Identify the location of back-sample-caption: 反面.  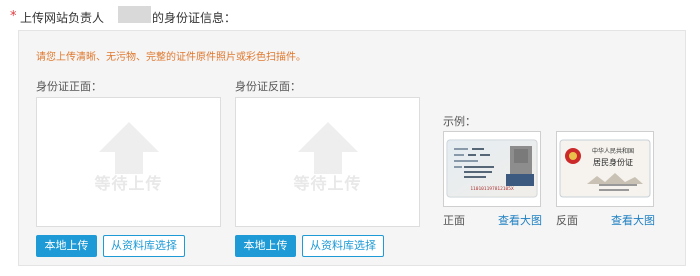
(567, 220).